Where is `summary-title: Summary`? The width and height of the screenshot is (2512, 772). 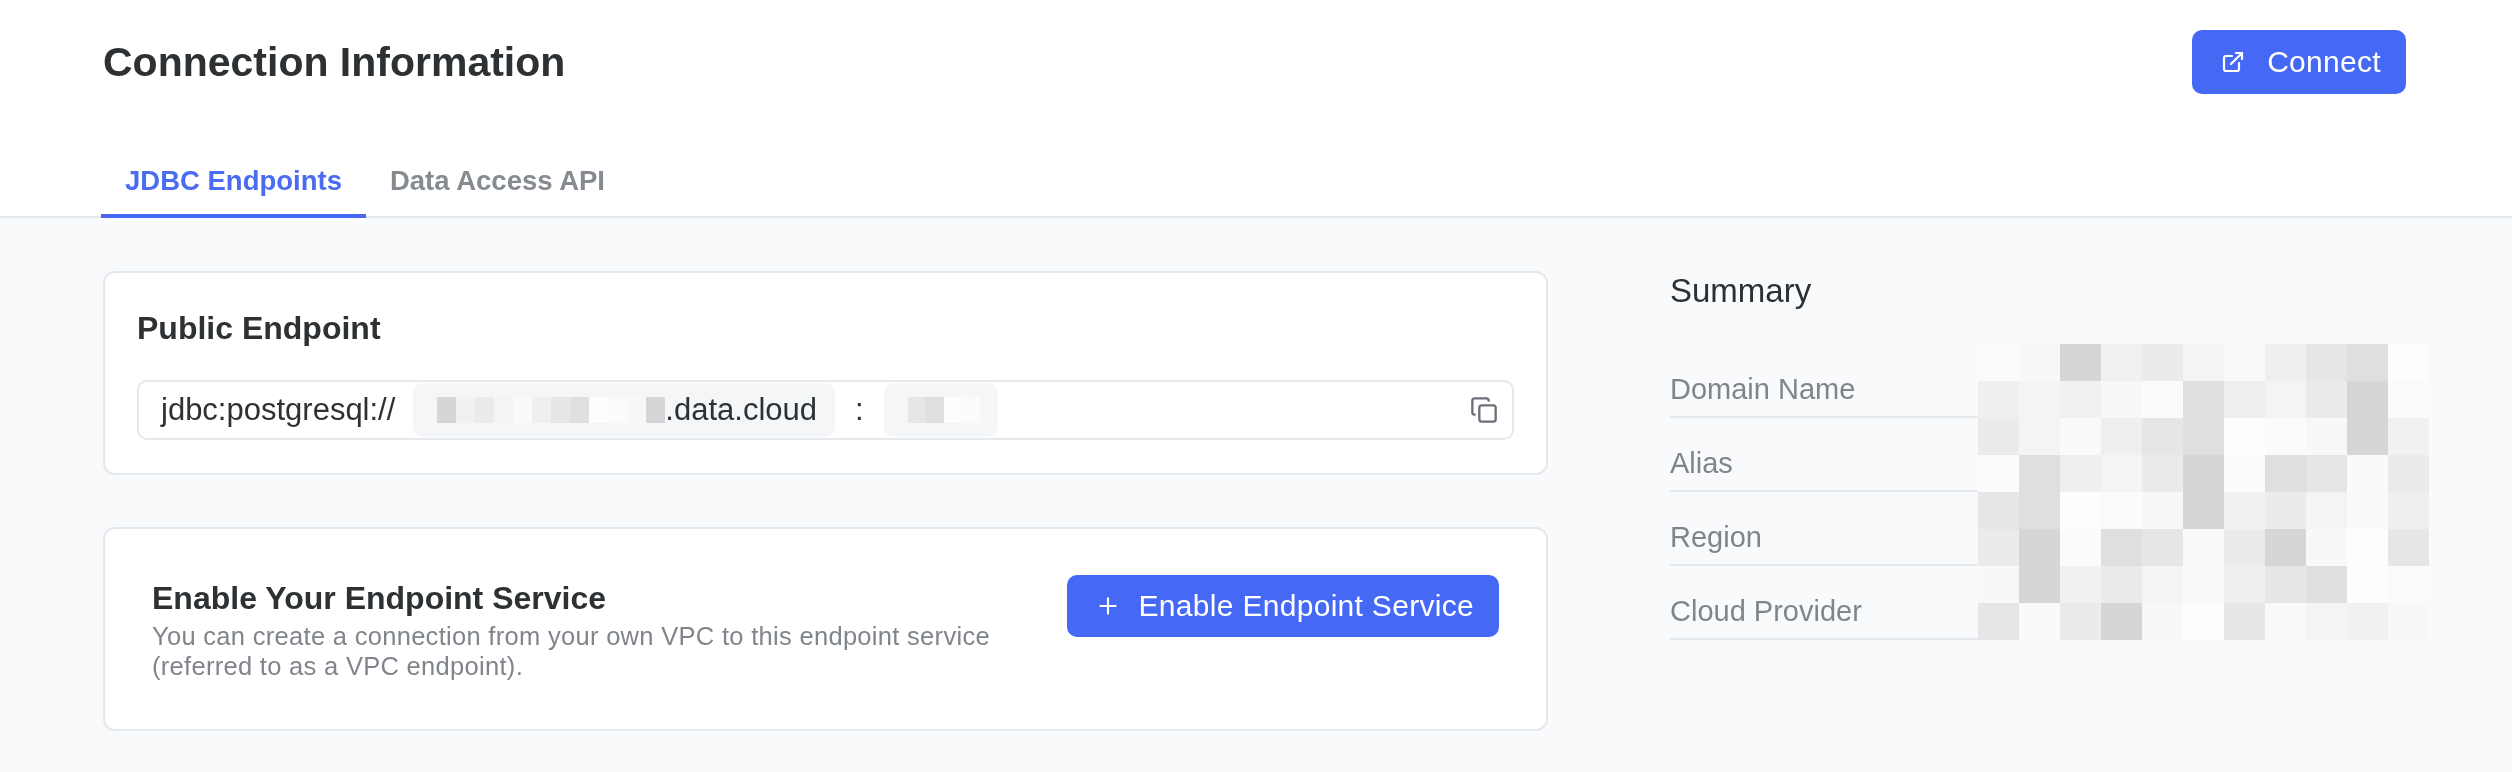
summary-title: Summary is located at coordinates (1741, 291).